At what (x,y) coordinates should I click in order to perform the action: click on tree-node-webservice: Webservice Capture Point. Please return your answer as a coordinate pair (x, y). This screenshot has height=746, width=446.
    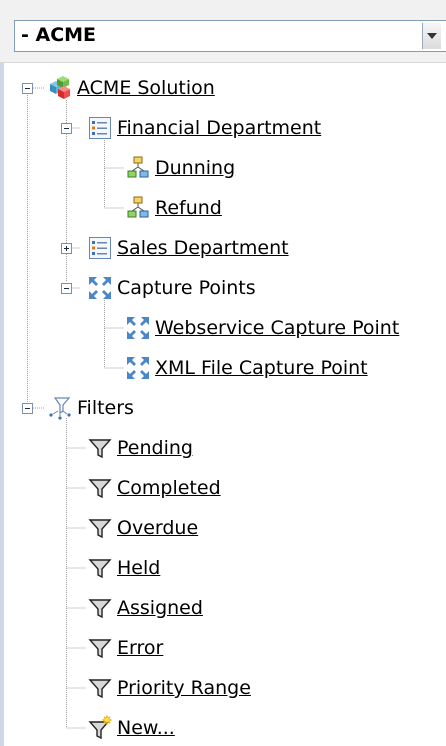
    Looking at the image, I should click on (262, 328).